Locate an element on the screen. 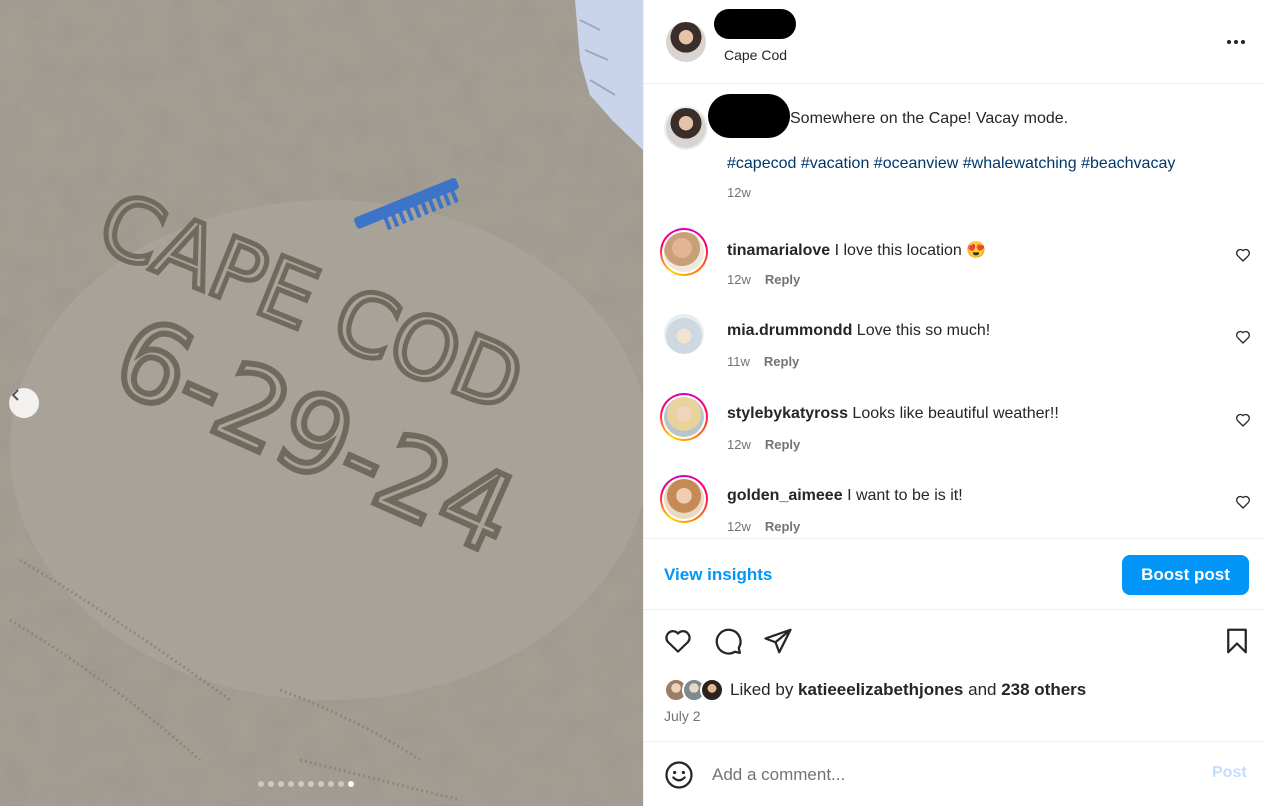 The height and width of the screenshot is (806, 1263). chevron-left-icon is located at coordinates (15, 395).